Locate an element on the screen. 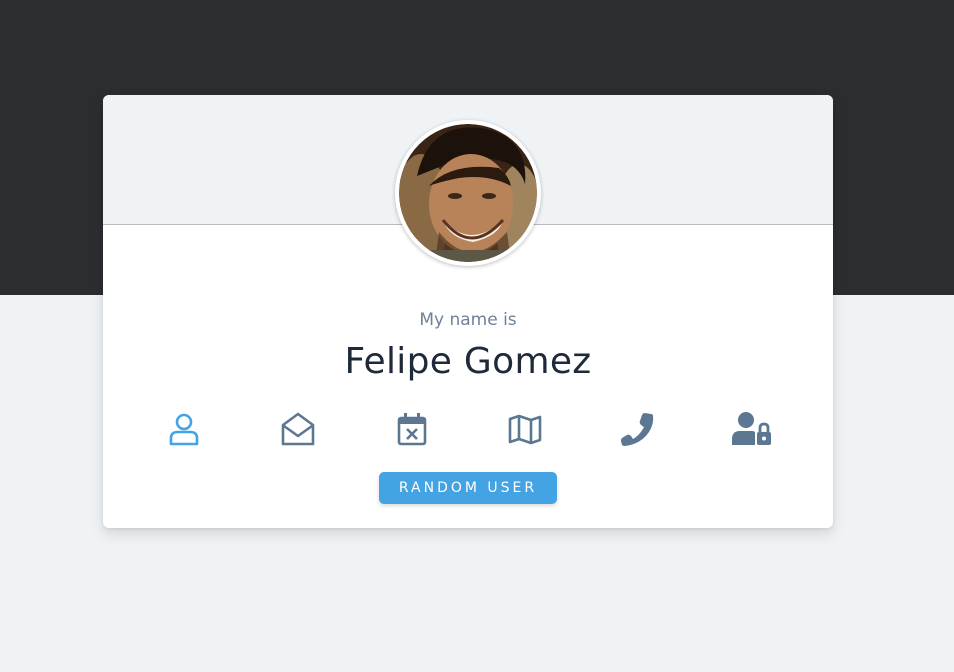 Image resolution: width=954 pixels, height=672 pixels. phone-icon-glyph is located at coordinates (637, 429).